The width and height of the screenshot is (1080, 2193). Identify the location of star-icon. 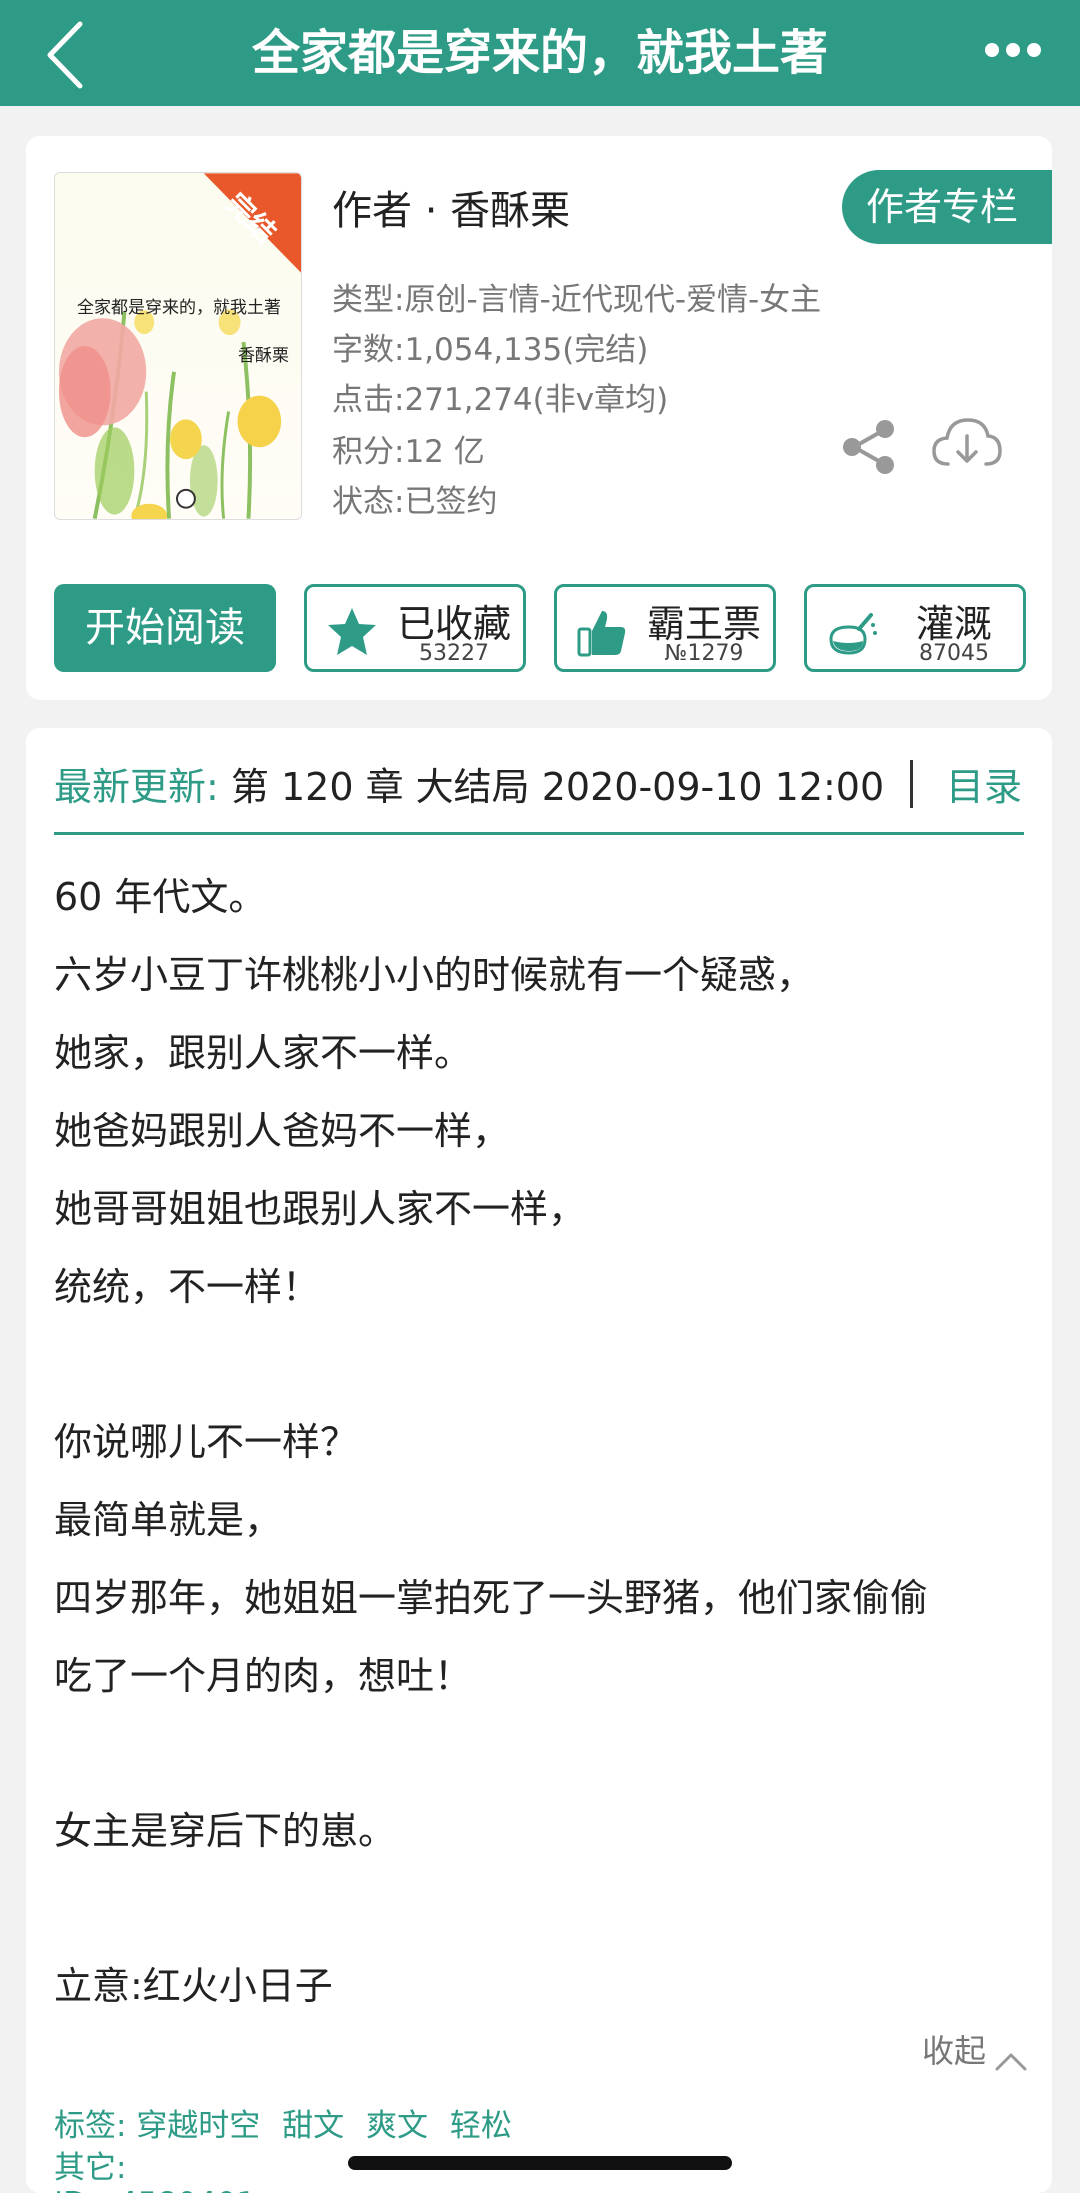
(352, 631).